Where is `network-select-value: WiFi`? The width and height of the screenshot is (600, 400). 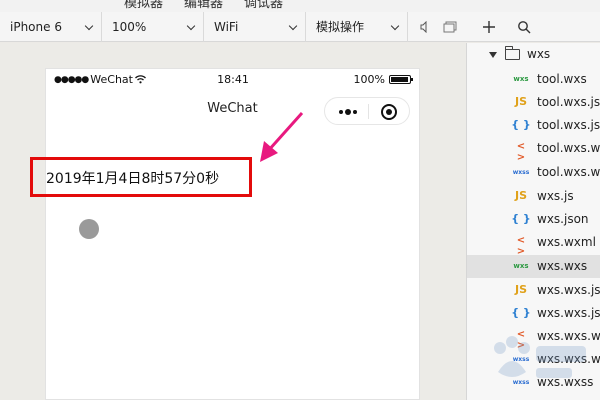
network-select-value: WiFi is located at coordinates (226, 27).